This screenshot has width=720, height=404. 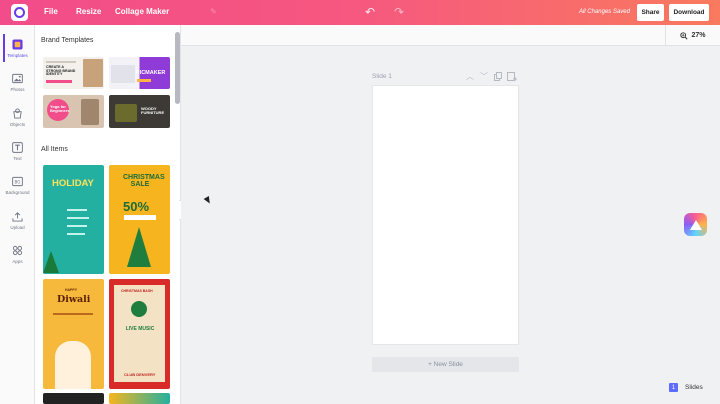 What do you see at coordinates (17, 250) in the screenshot?
I see `apps-icon` at bounding box center [17, 250].